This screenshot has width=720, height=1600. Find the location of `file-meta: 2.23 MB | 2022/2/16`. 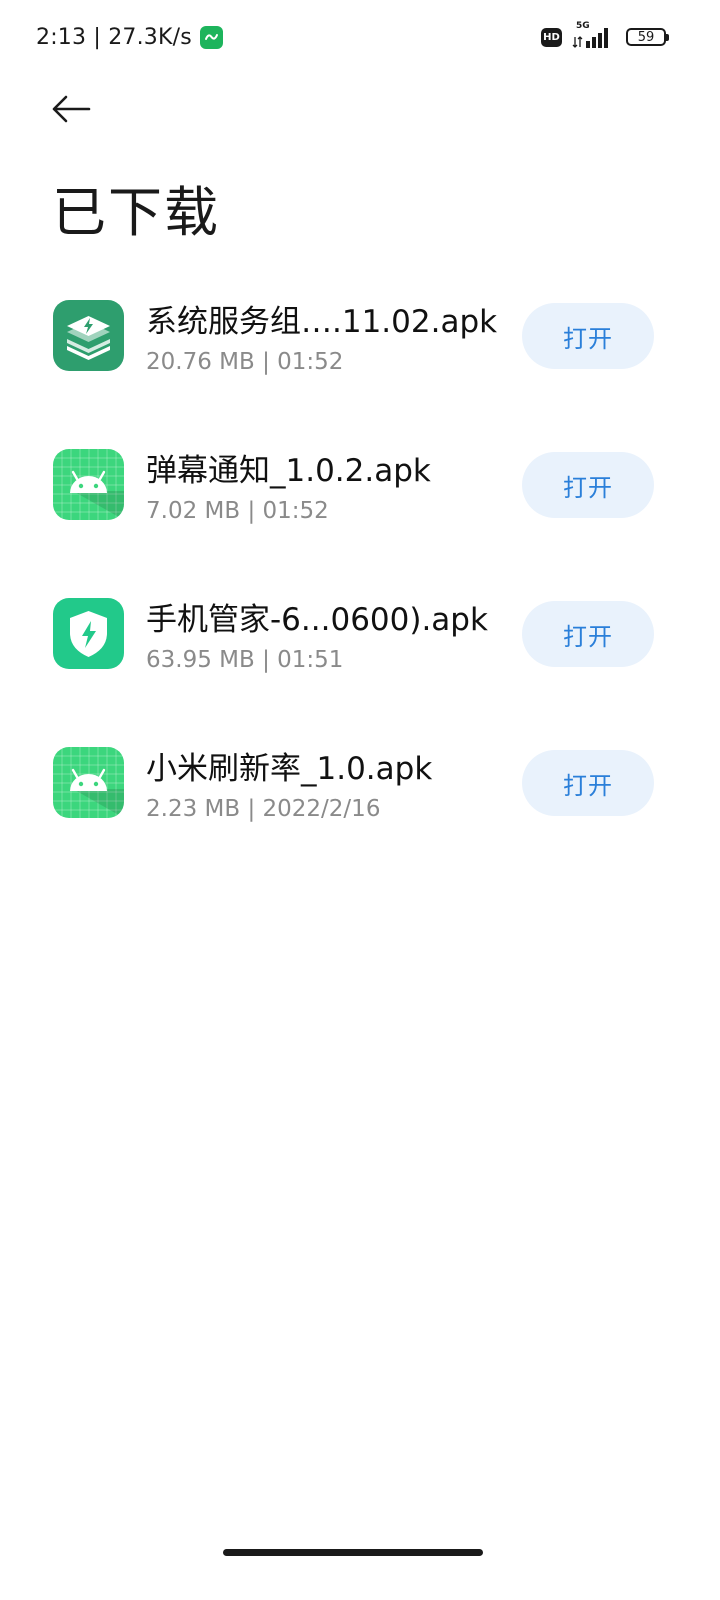

file-meta: 2.23 MB | 2022/2/16 is located at coordinates (263, 809).